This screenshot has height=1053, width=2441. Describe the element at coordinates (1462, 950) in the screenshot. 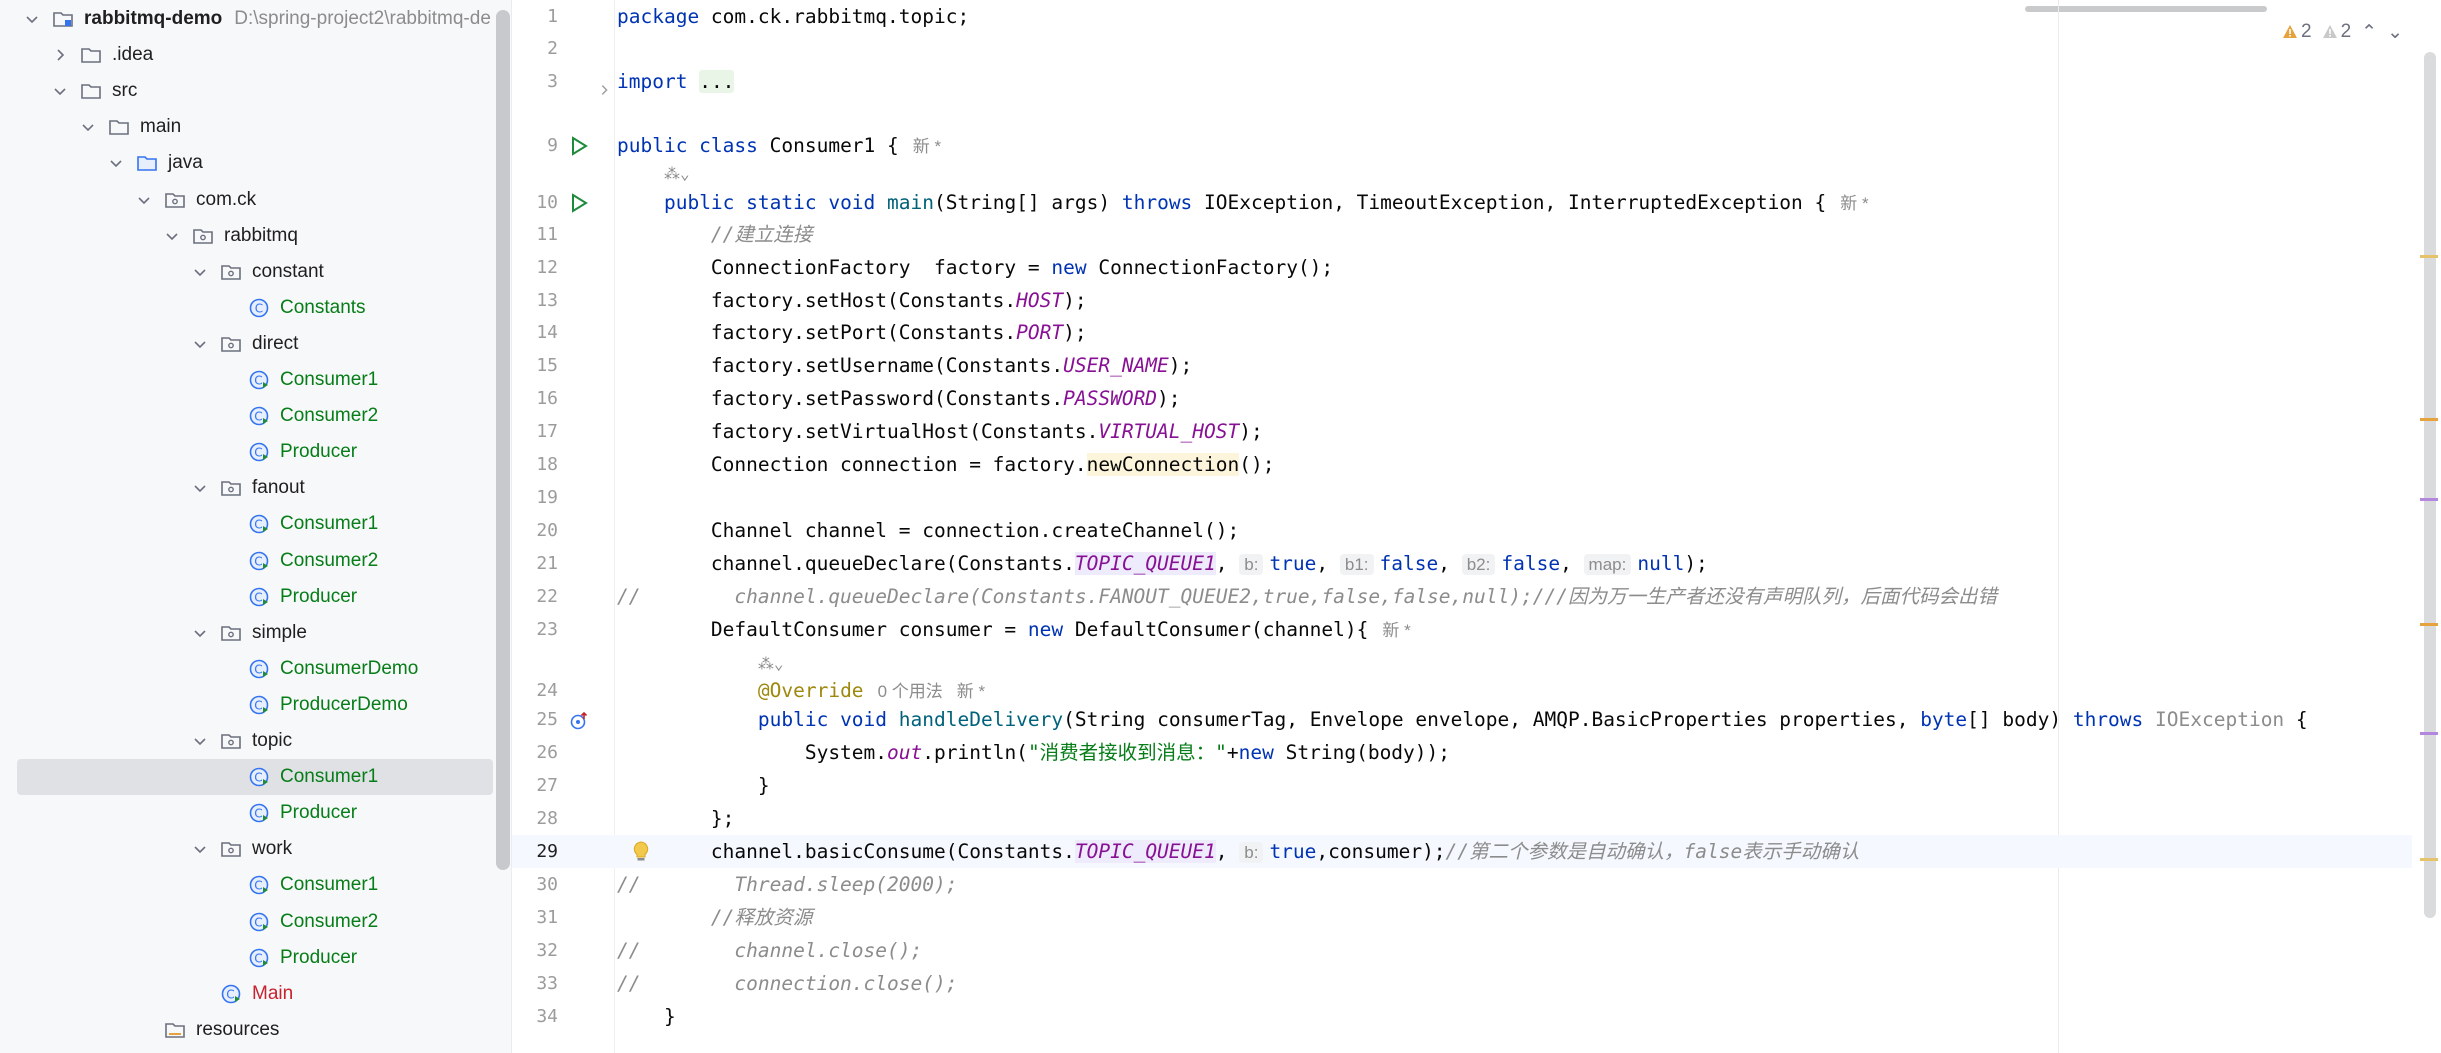

I see `code-line: 32 // channel.close();` at that location.